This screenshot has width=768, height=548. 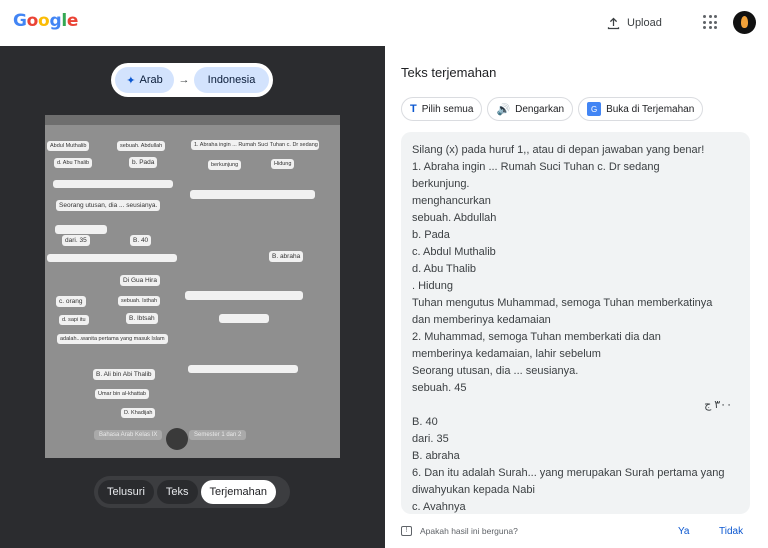 I want to click on apps-grid-icon, so click(x=710, y=22).